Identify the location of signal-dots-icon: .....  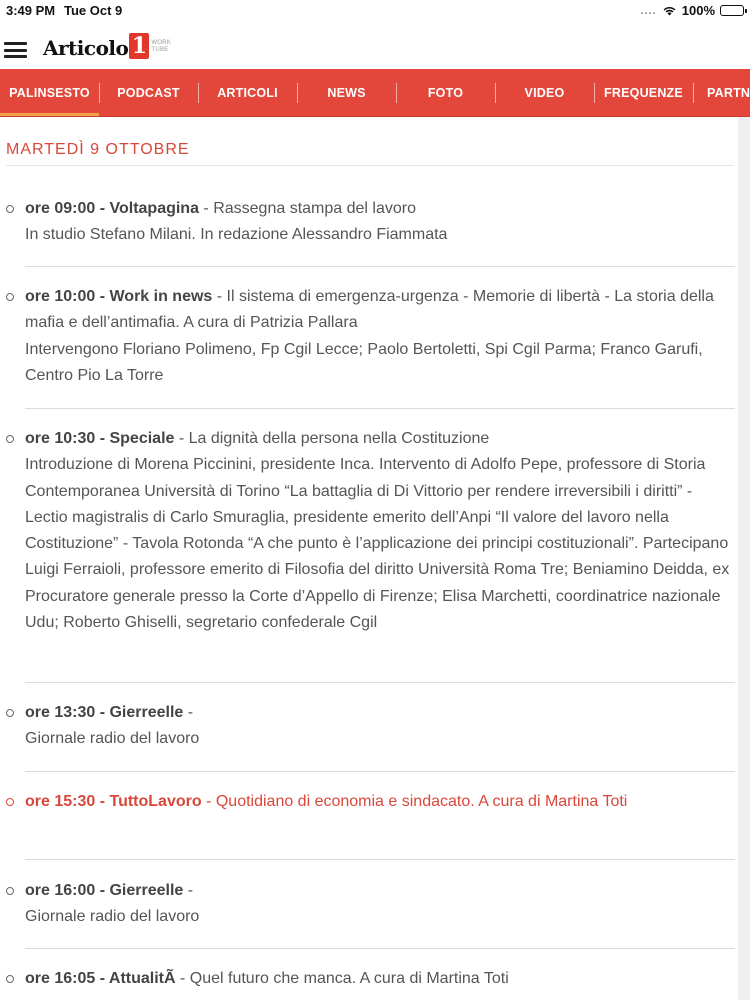
(648, 10).